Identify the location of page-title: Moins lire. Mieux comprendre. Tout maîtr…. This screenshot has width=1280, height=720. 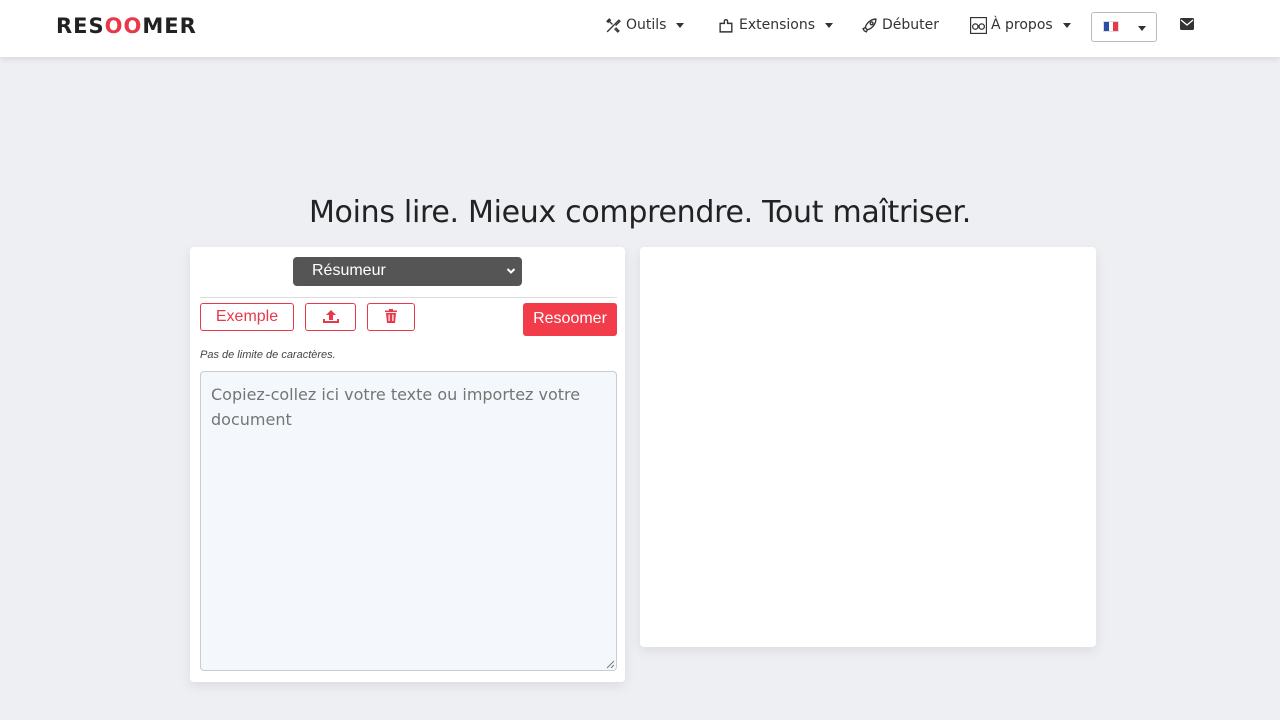
(640, 212).